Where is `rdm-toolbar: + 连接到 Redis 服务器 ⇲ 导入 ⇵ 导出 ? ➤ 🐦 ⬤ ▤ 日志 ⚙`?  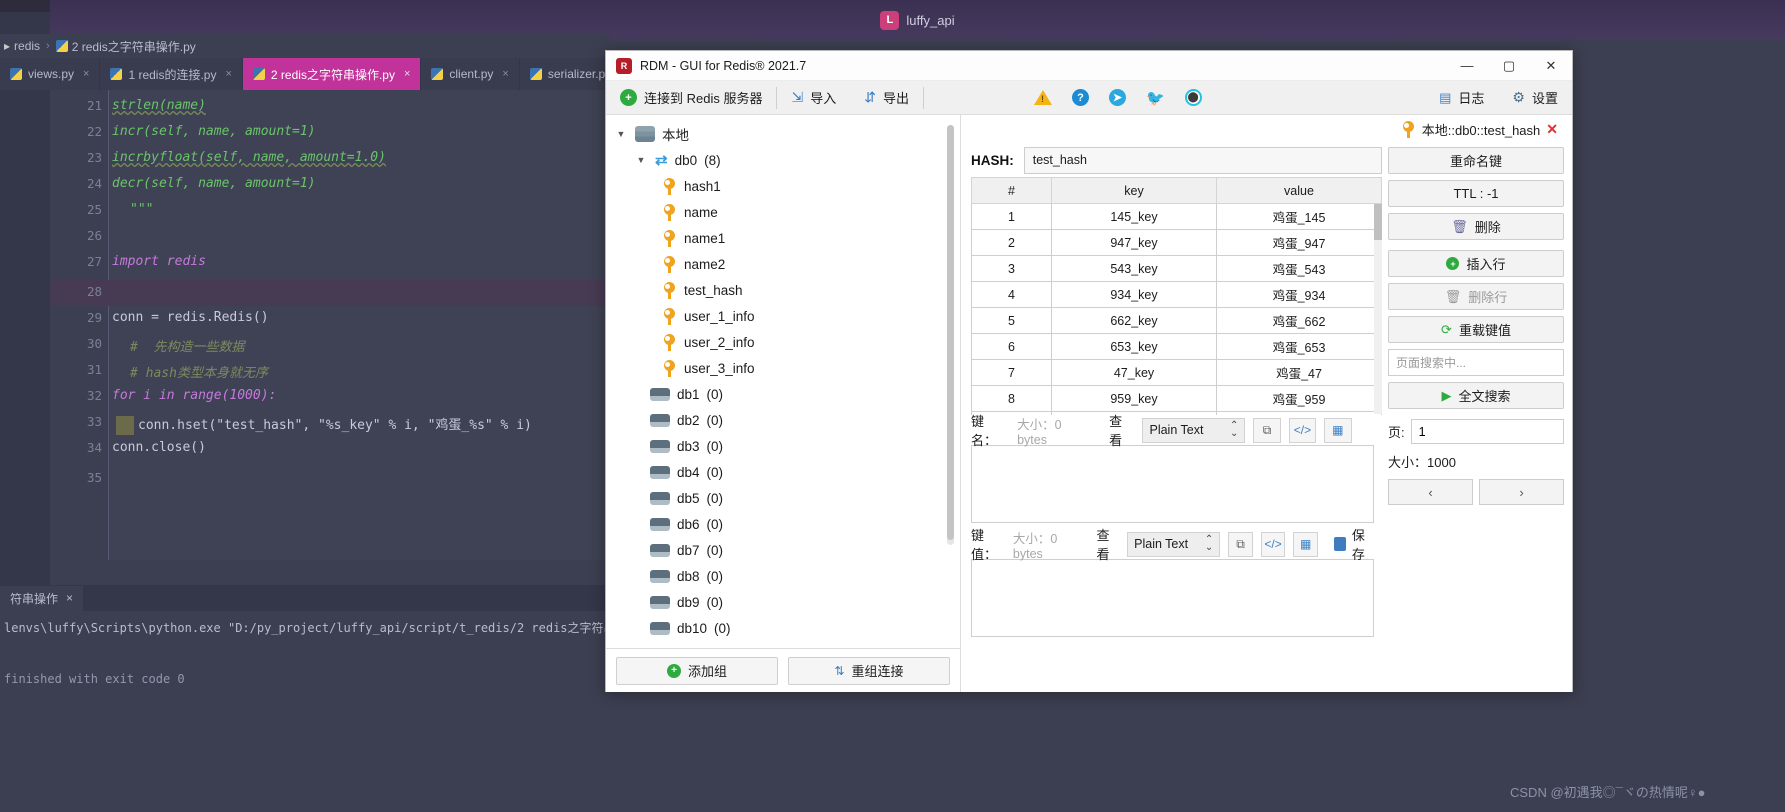
rdm-toolbar: + 连接到 Redis 服务器 ⇲ 导入 ⇵ 导出 ? ➤ 🐦 ⬤ ▤ 日志 ⚙ is located at coordinates (1089, 98).